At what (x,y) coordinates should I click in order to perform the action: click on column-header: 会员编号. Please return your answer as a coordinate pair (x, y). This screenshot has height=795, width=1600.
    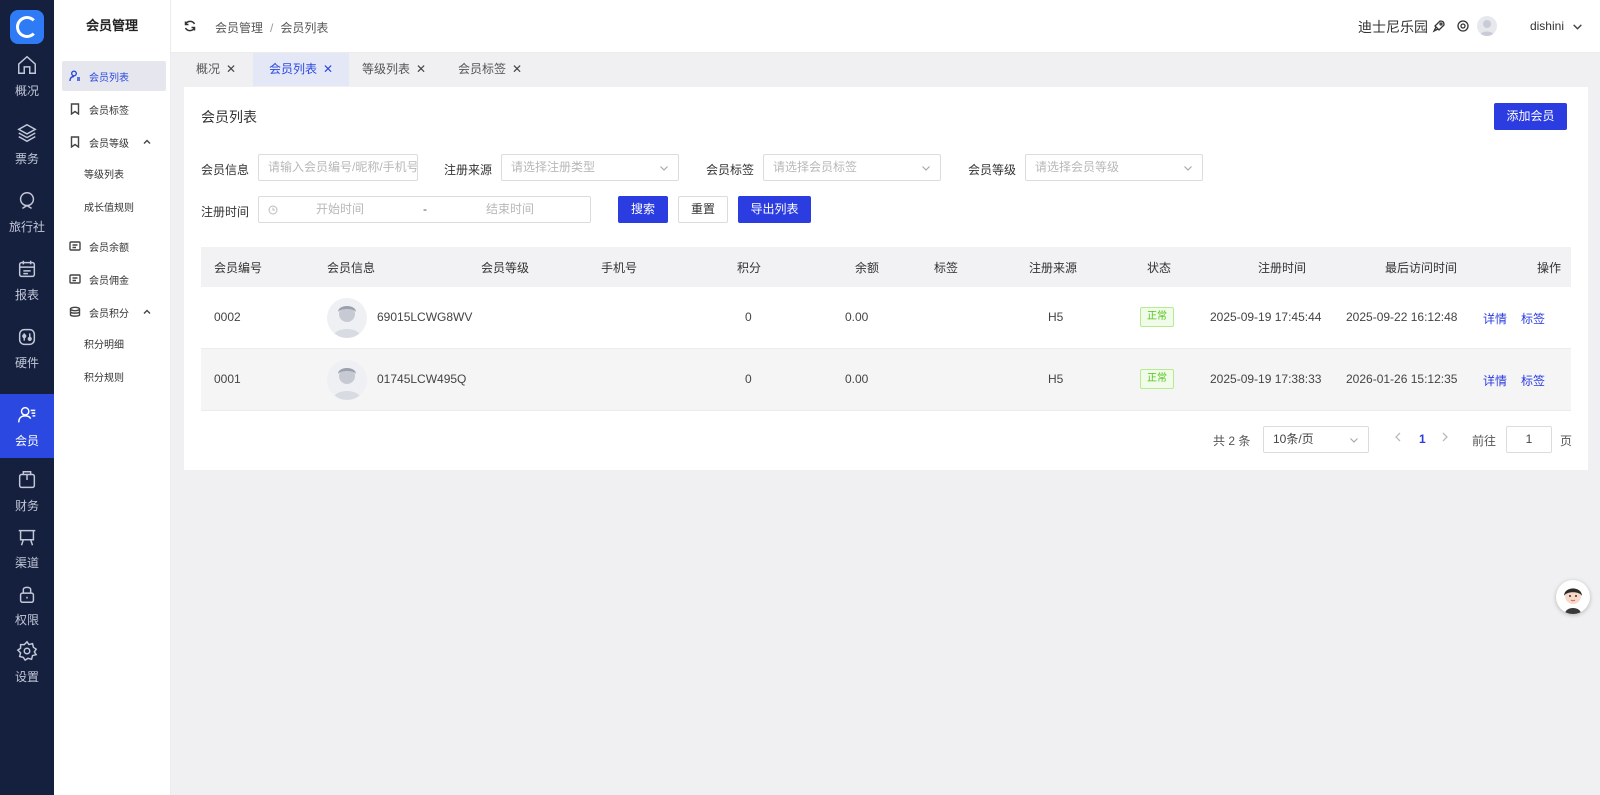
    Looking at the image, I should click on (238, 268).